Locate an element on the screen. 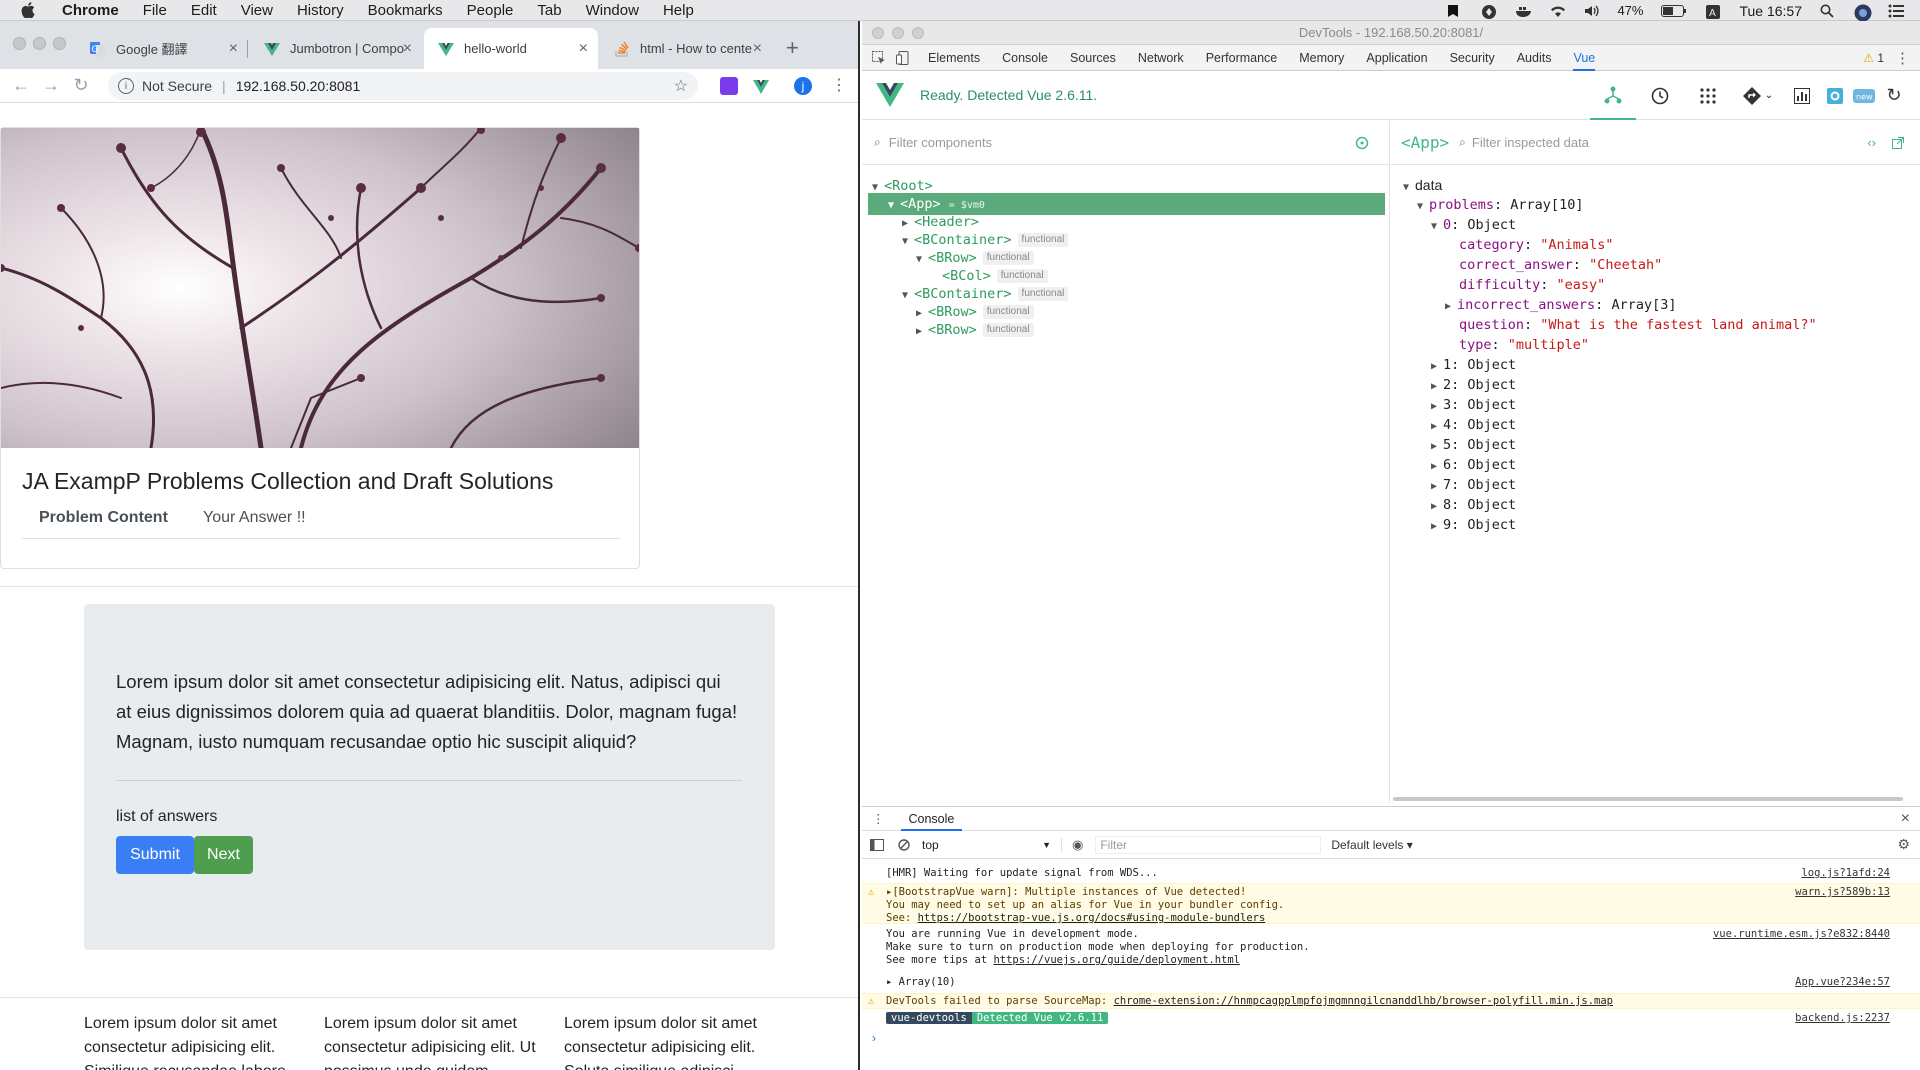 The height and width of the screenshot is (1070, 1920). tab-your-answer: Your Answer !! is located at coordinates (254, 518).